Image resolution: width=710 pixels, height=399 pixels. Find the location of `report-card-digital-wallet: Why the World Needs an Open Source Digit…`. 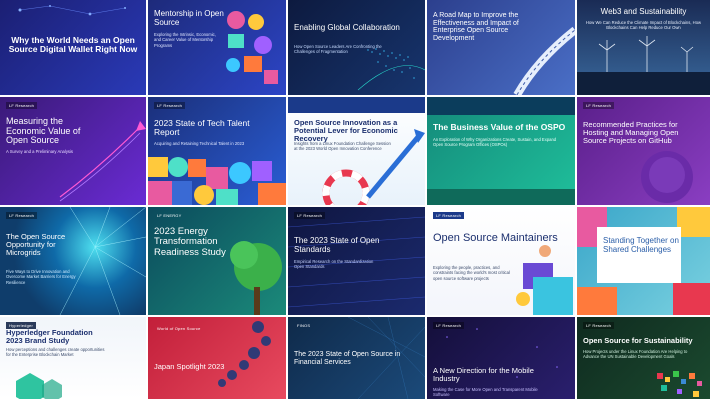

report-card-digital-wallet: Why the World Needs an Open Source Digit… is located at coordinates (73, 47).